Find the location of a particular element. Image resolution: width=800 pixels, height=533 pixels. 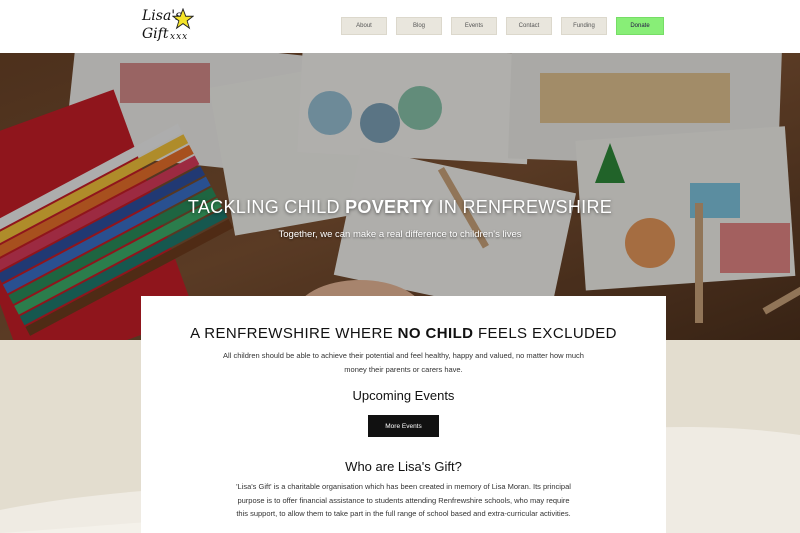

nav-blog: Blog is located at coordinates (419, 26).